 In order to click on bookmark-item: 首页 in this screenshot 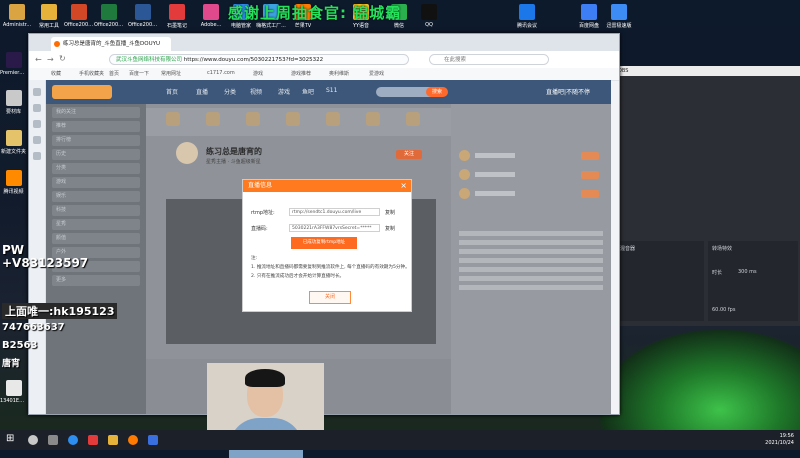, I will do `click(114, 73)`.